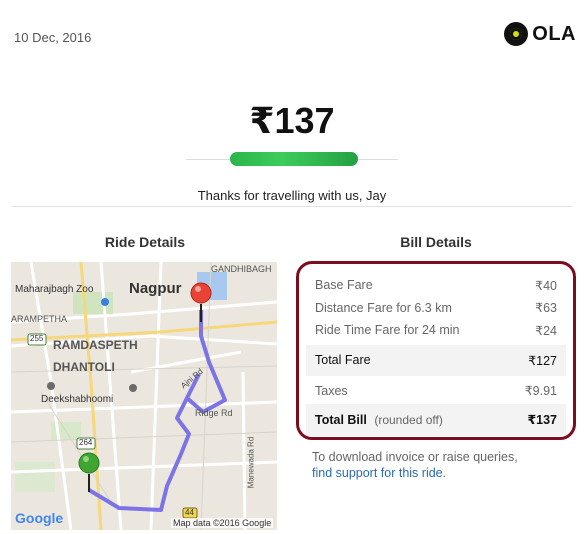 This screenshot has width=584, height=534. What do you see at coordinates (331, 390) in the screenshot?
I see `bill-row-label: Taxes` at bounding box center [331, 390].